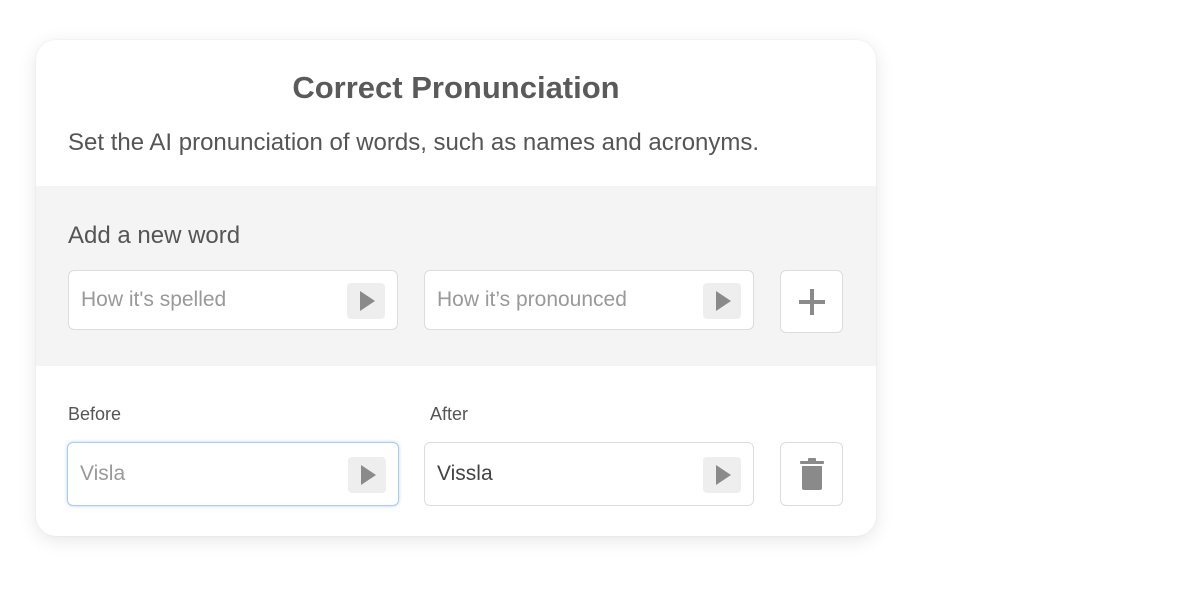 This screenshot has height=600, width=1200. I want to click on play-after-button, so click(722, 475).